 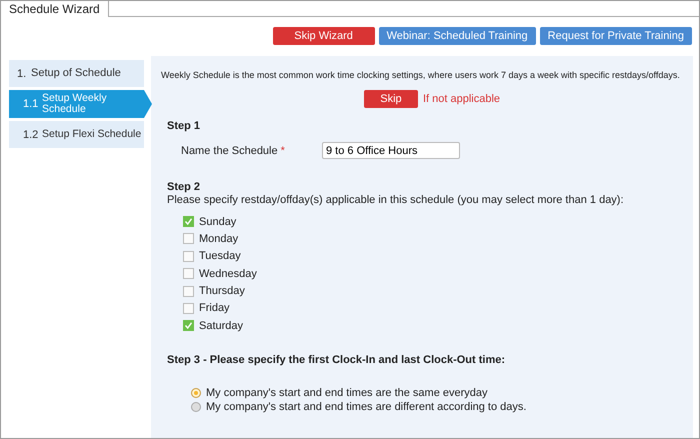 I want to click on checkbox-label: Wednesday, so click(x=228, y=274).